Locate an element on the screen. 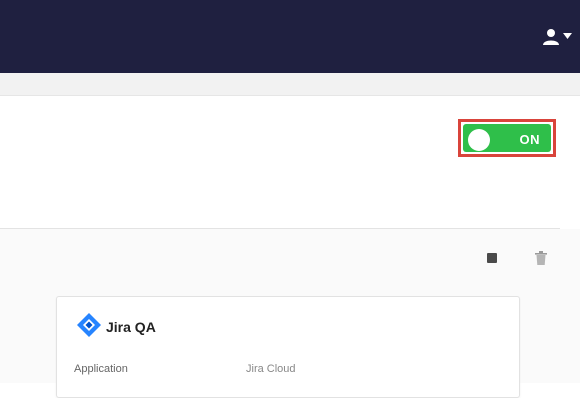  on-off-toggle: ON is located at coordinates (507, 138).